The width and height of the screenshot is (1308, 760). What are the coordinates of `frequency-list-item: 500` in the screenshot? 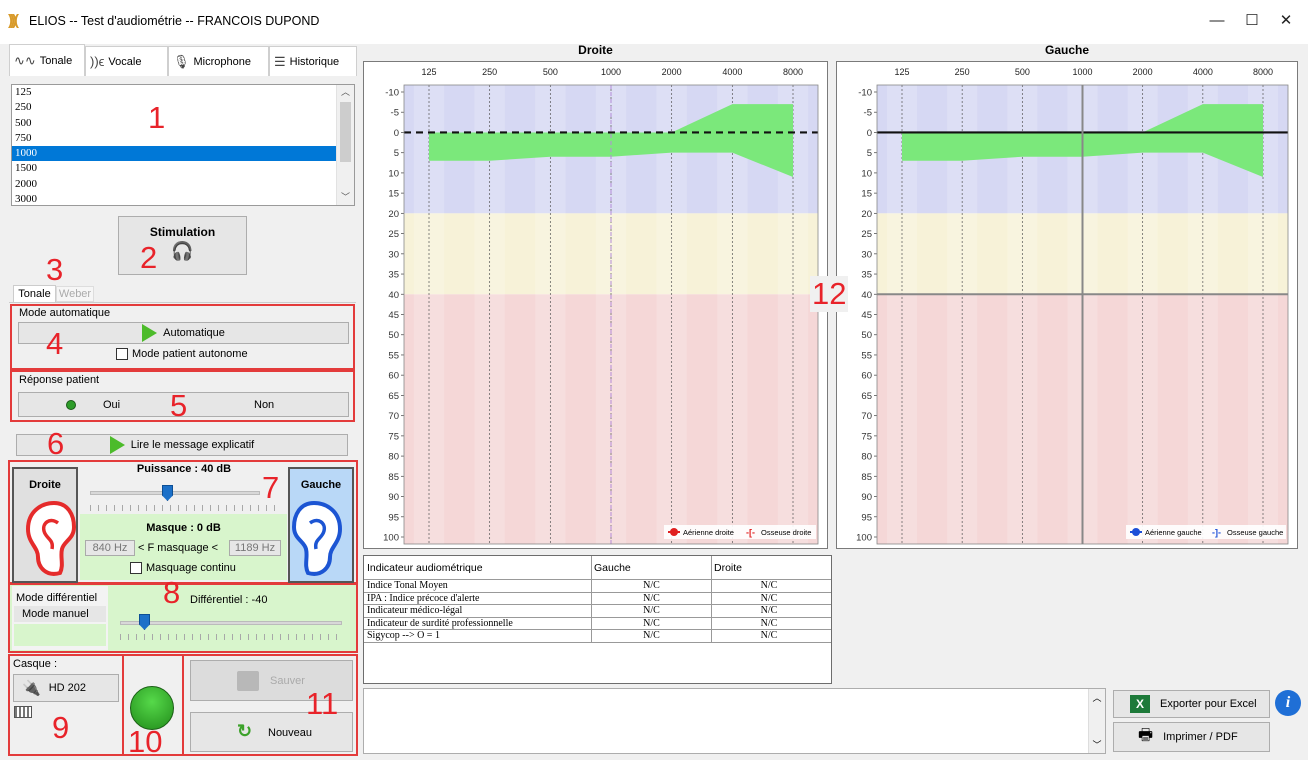 It's located at (183, 123).